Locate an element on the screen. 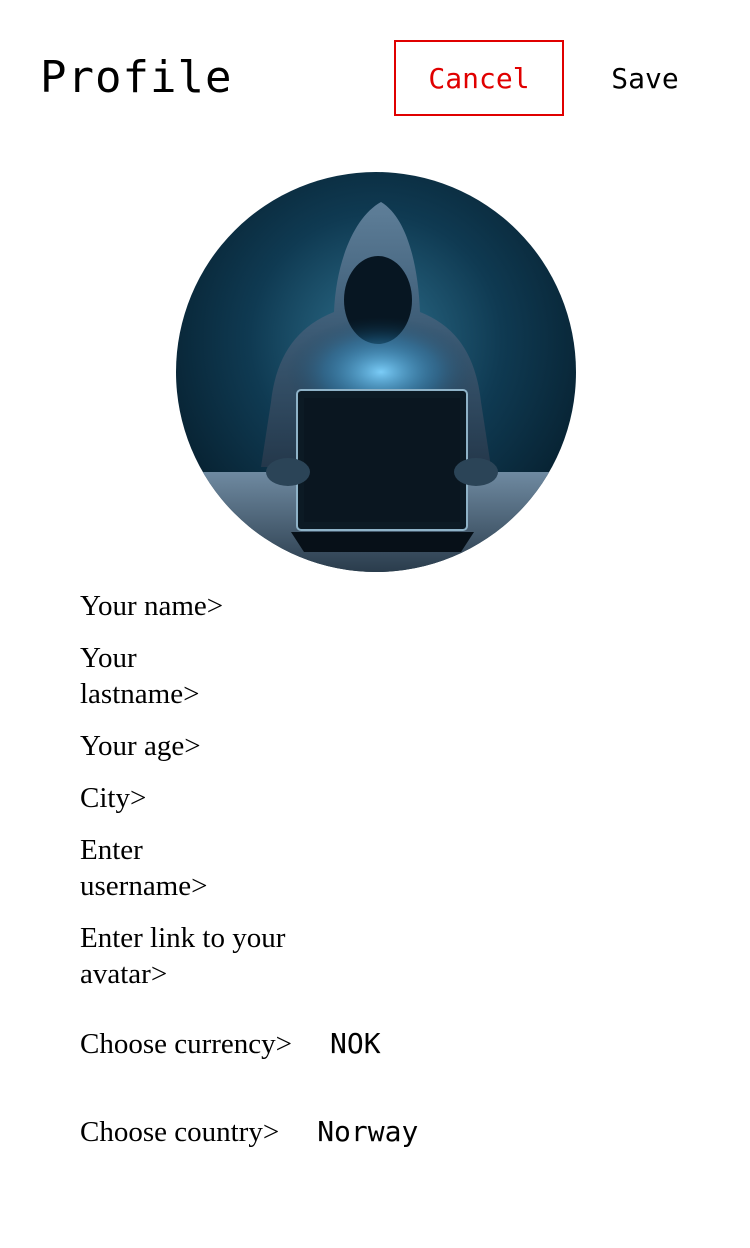  avatar-link-field: Enter link to your avatar> is located at coordinates (200, 956).